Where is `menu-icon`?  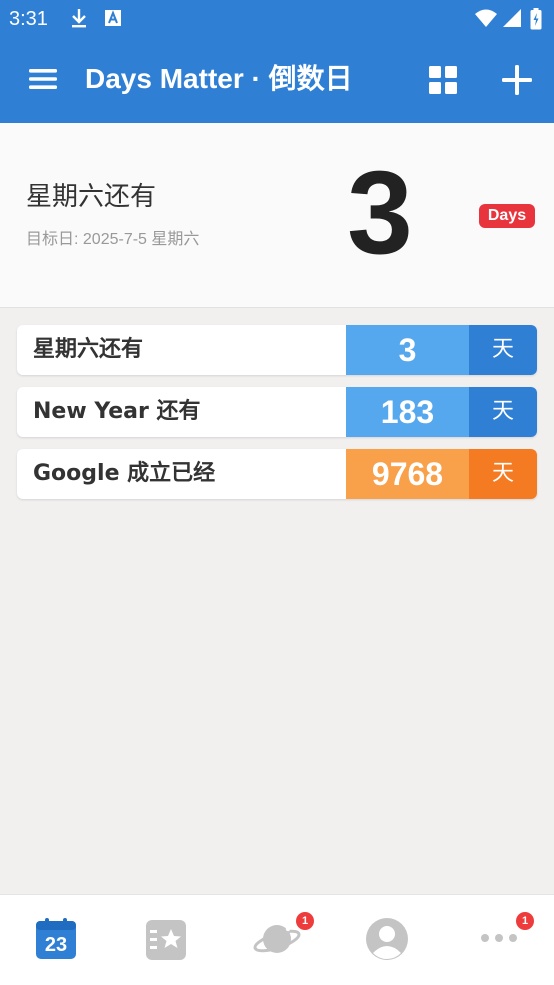 menu-icon is located at coordinates (43, 81).